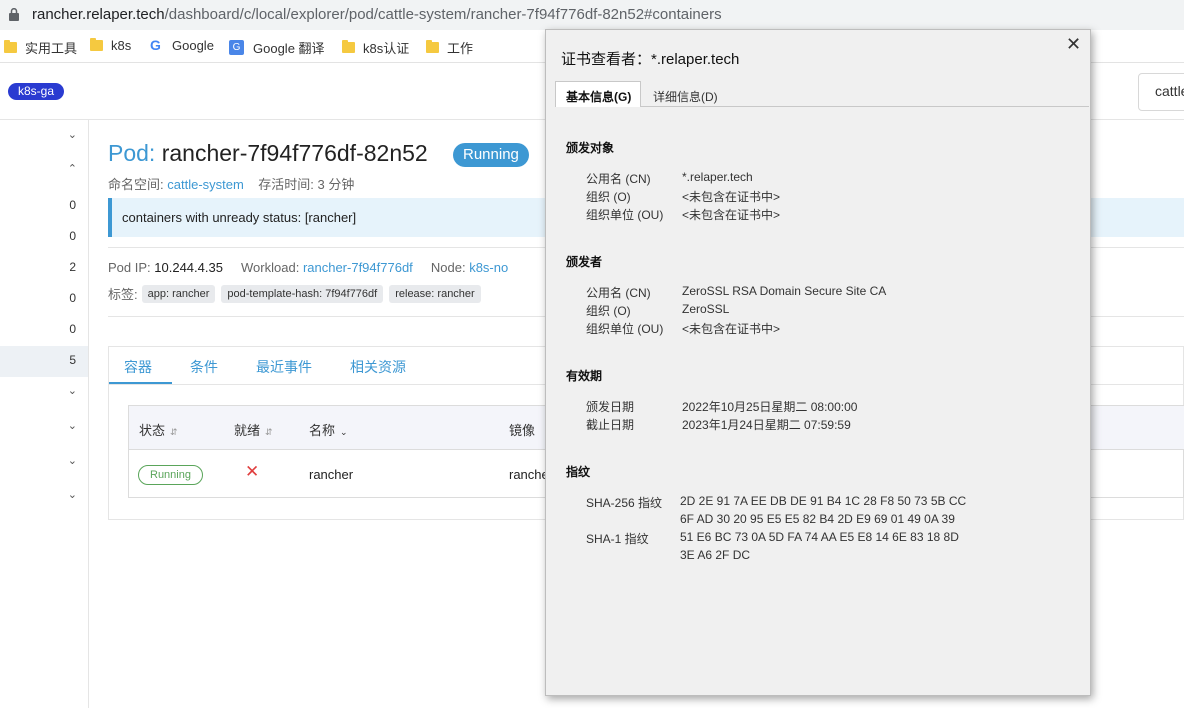 The height and width of the screenshot is (708, 1184). I want to click on pod-meta: 命名空间: cattle-system 存活时间: 3 分钟, so click(231, 183).